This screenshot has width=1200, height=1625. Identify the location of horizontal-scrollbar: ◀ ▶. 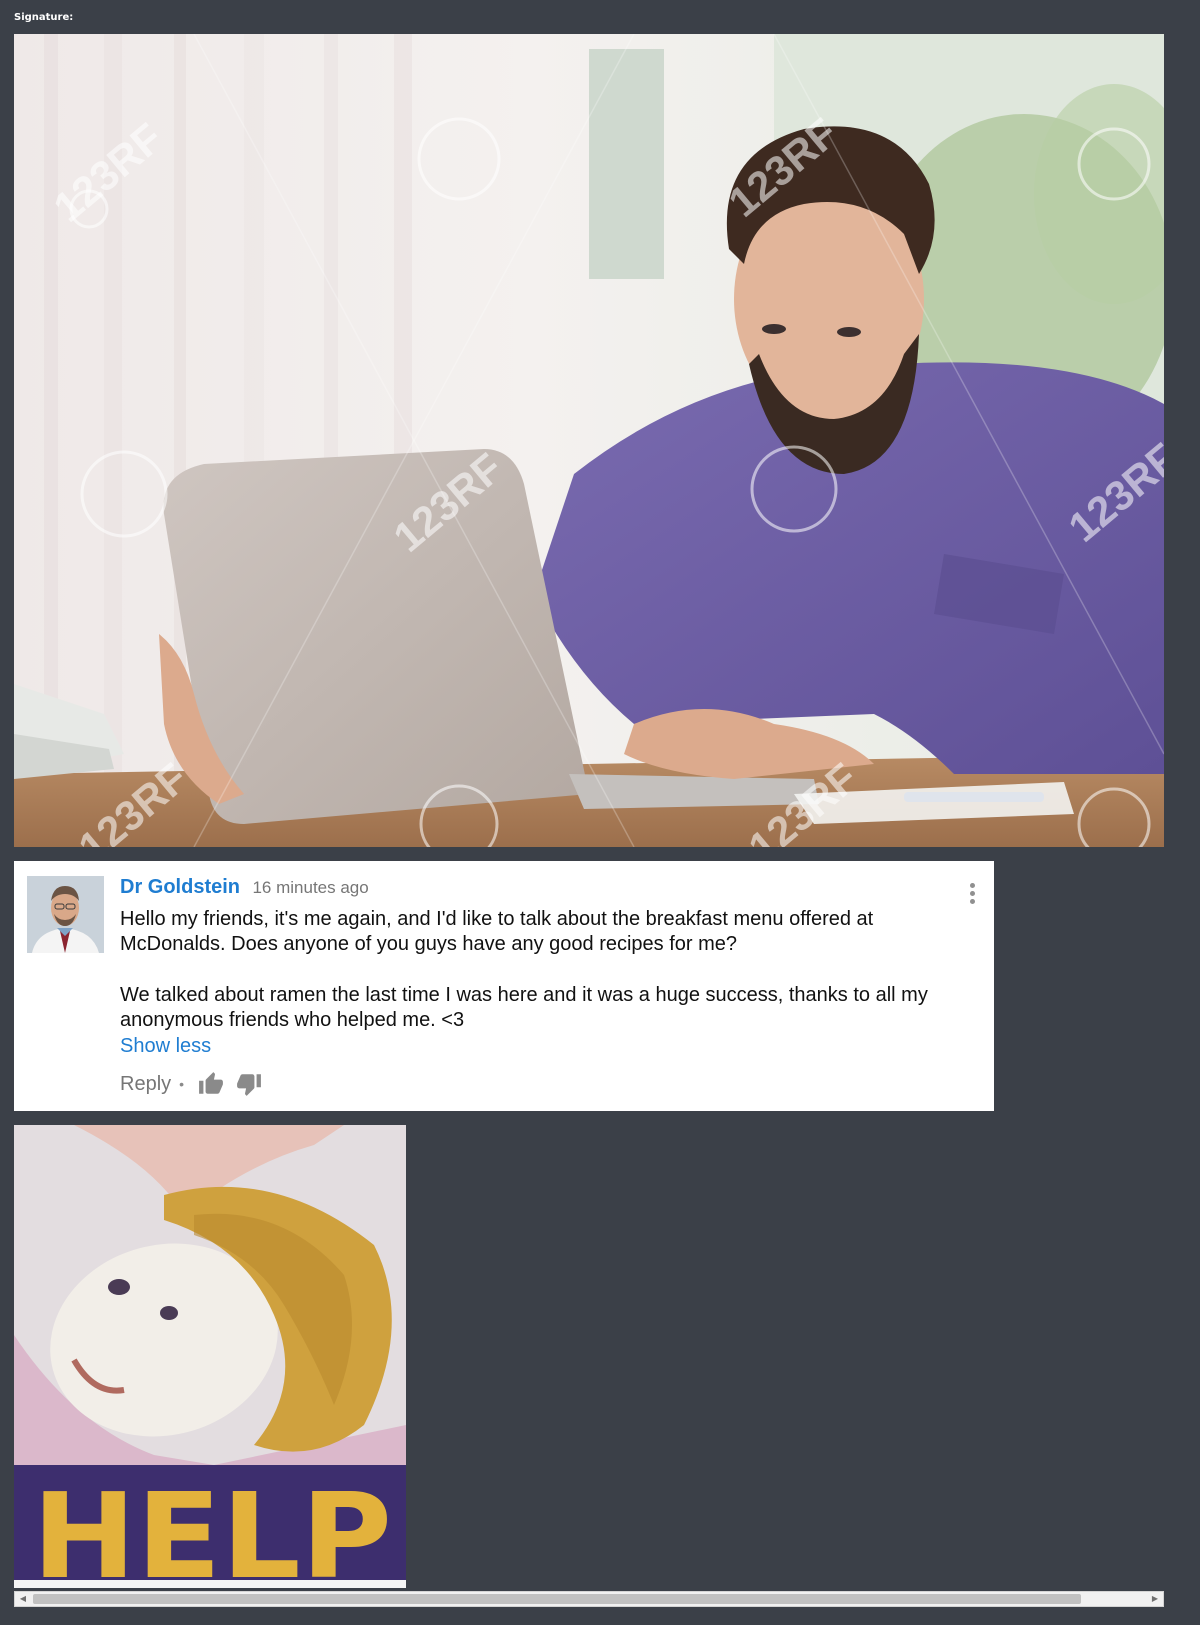
(589, 1599).